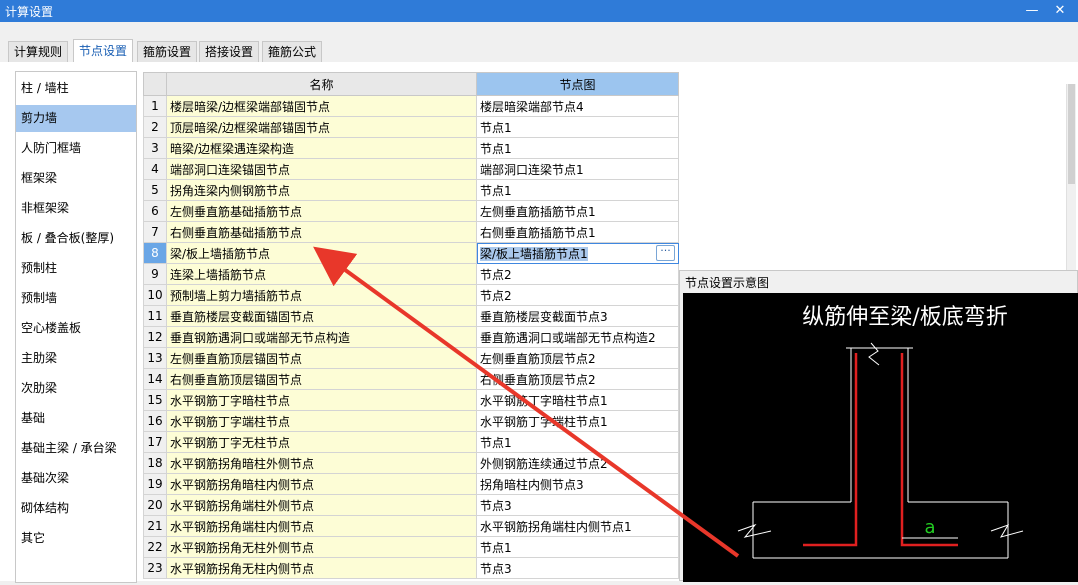 This screenshot has width=1078, height=585. Describe the element at coordinates (321, 358) in the screenshot. I see `node-name-cell: 左侧垂直筋顶层锚固节点` at that location.